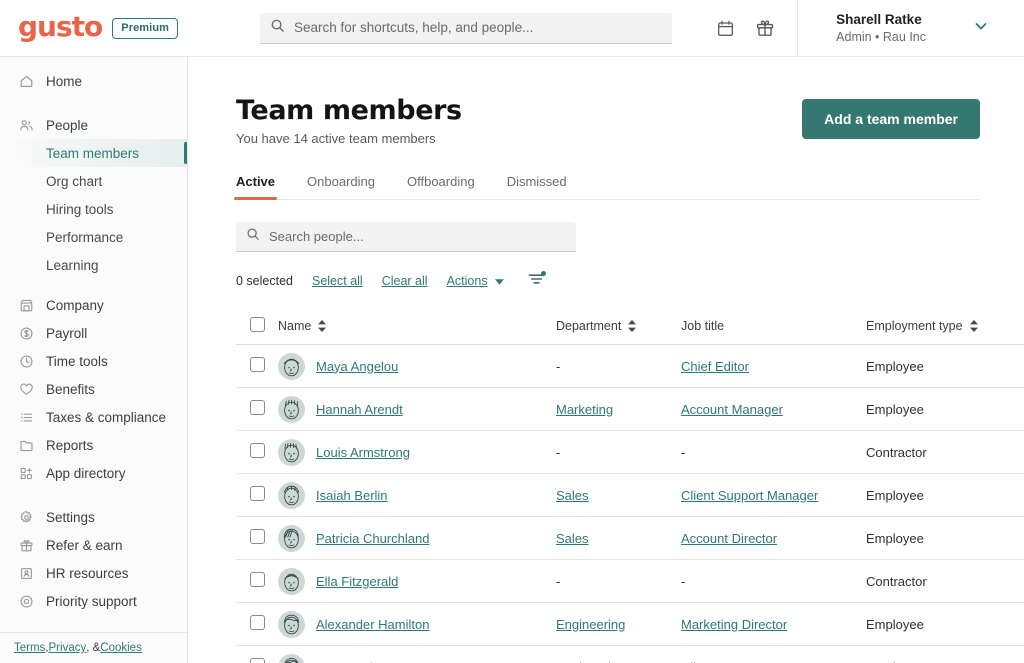  What do you see at coordinates (945, 452) in the screenshot?
I see `employment-type-cell: Contractor` at bounding box center [945, 452].